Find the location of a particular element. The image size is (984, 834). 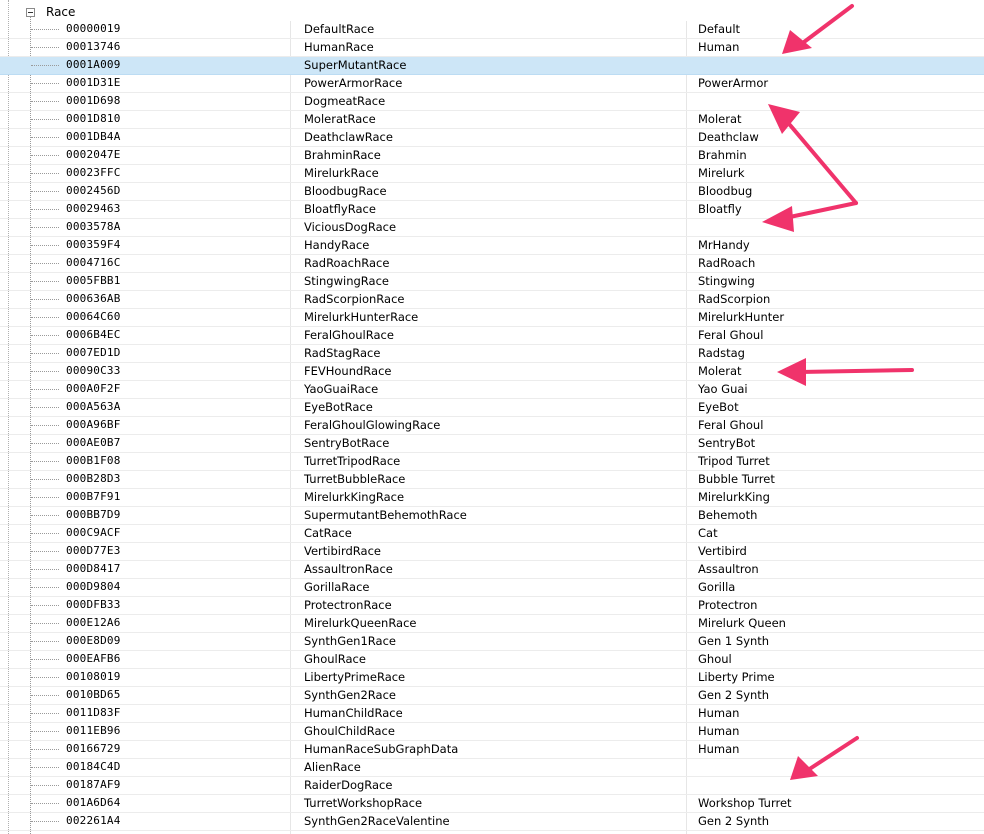

table-row: 000B1F08 TurretTripodRace Tripod Turret is located at coordinates (492, 462).